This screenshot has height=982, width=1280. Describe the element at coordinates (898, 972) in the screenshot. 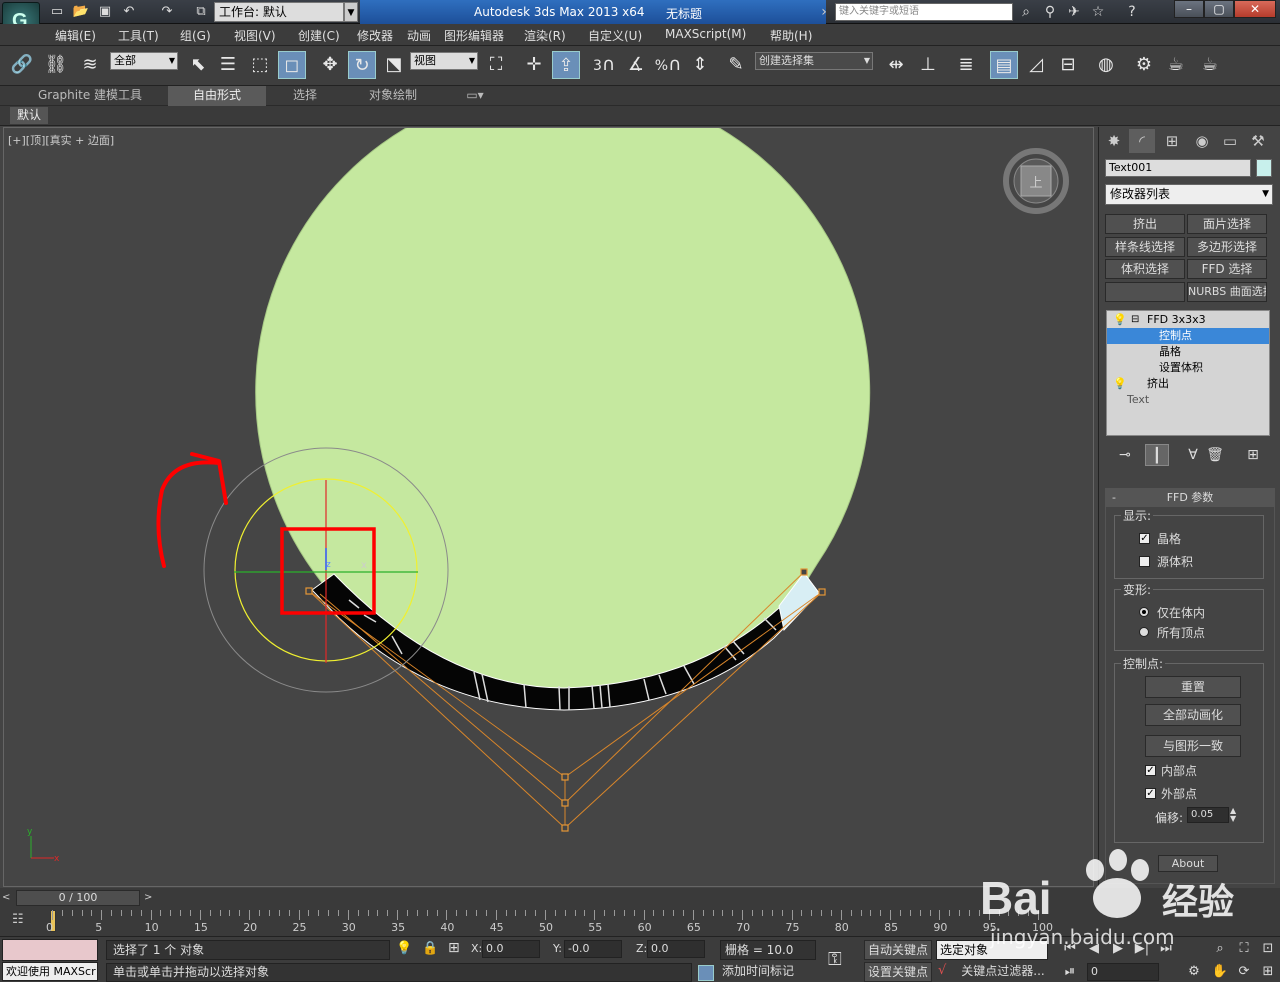

I see `set-key-button: 设置关键点` at that location.